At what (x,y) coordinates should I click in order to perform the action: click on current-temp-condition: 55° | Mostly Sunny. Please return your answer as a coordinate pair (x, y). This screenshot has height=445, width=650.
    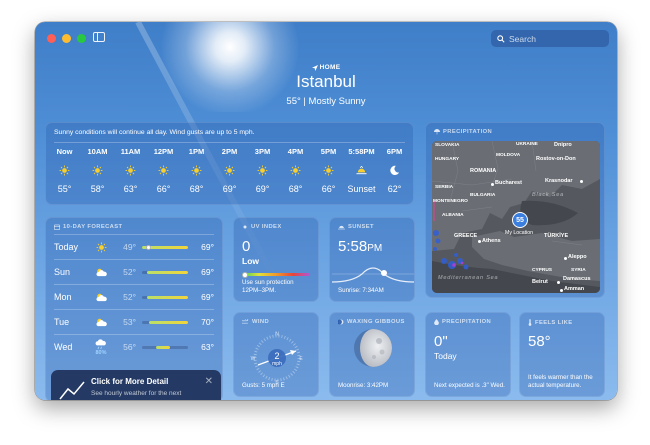
    Looking at the image, I should click on (326, 101).